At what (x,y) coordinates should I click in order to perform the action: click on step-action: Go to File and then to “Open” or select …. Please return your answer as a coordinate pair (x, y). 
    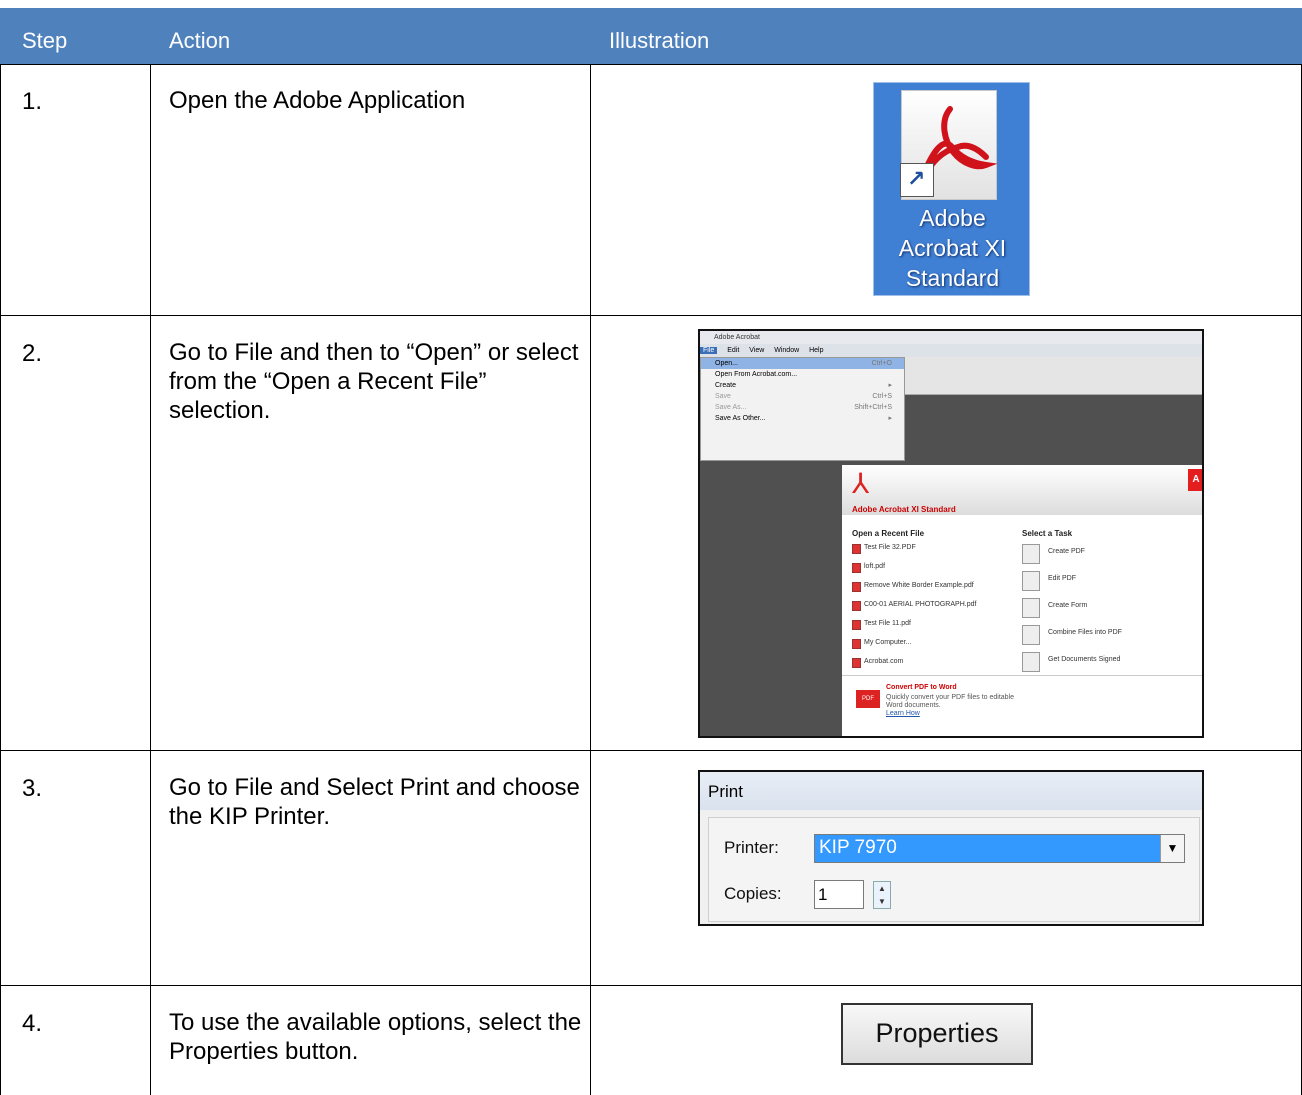
    Looking at the image, I should click on (374, 381).